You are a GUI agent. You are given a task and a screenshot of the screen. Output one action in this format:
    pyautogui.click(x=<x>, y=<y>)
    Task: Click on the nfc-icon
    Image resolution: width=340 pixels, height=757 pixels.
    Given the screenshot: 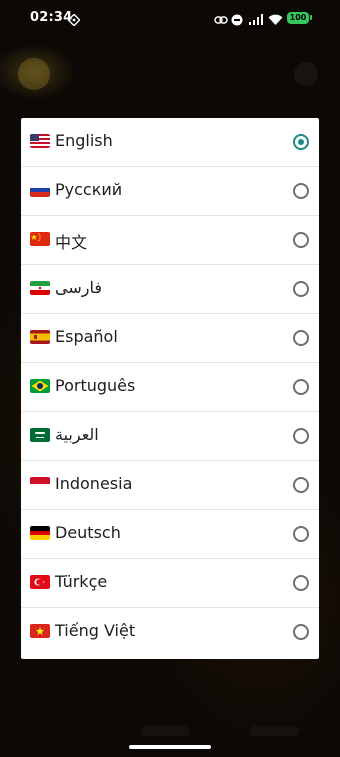 What is the action you would take?
    pyautogui.click(x=74, y=20)
    